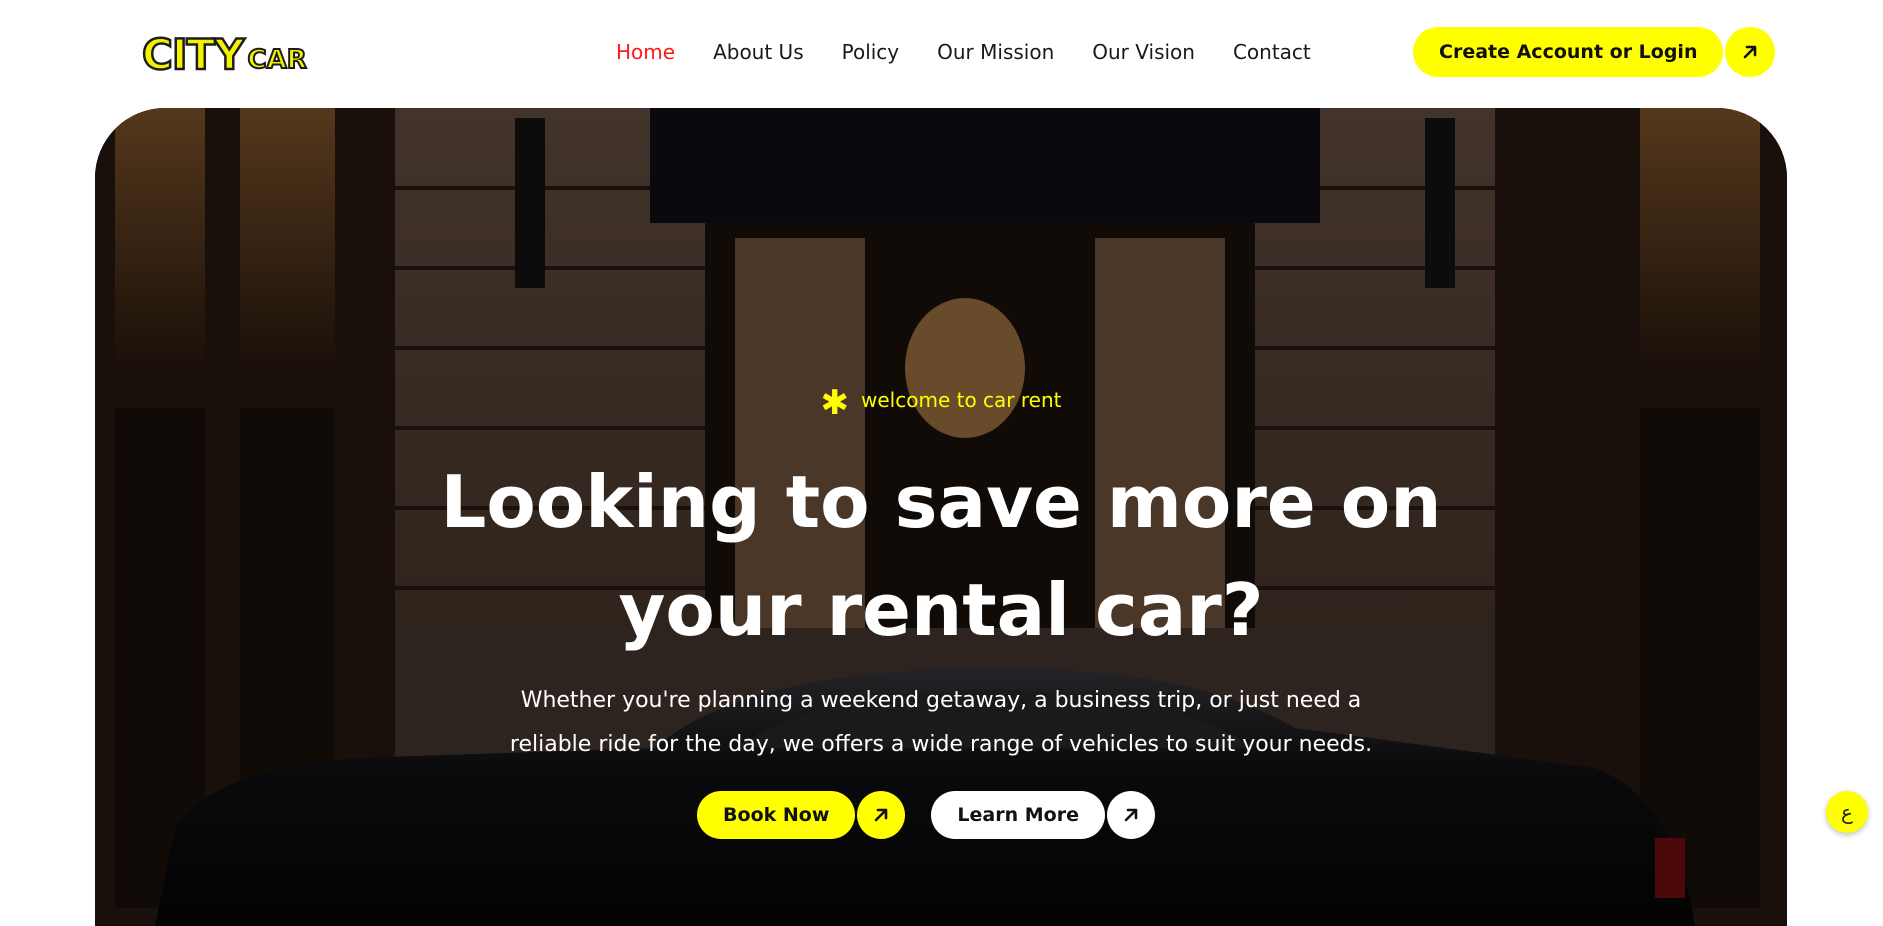  I want to click on logo-city-text: CITY, so click(193, 55).